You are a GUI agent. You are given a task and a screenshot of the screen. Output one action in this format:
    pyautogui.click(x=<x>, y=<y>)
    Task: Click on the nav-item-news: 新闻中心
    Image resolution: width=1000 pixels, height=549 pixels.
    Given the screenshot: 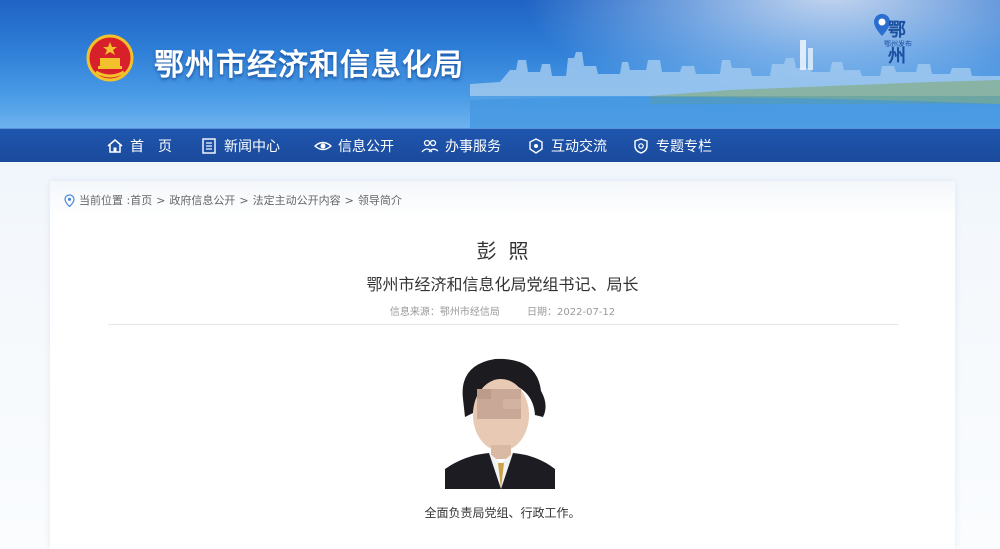 What is the action you would take?
    pyautogui.click(x=240, y=146)
    